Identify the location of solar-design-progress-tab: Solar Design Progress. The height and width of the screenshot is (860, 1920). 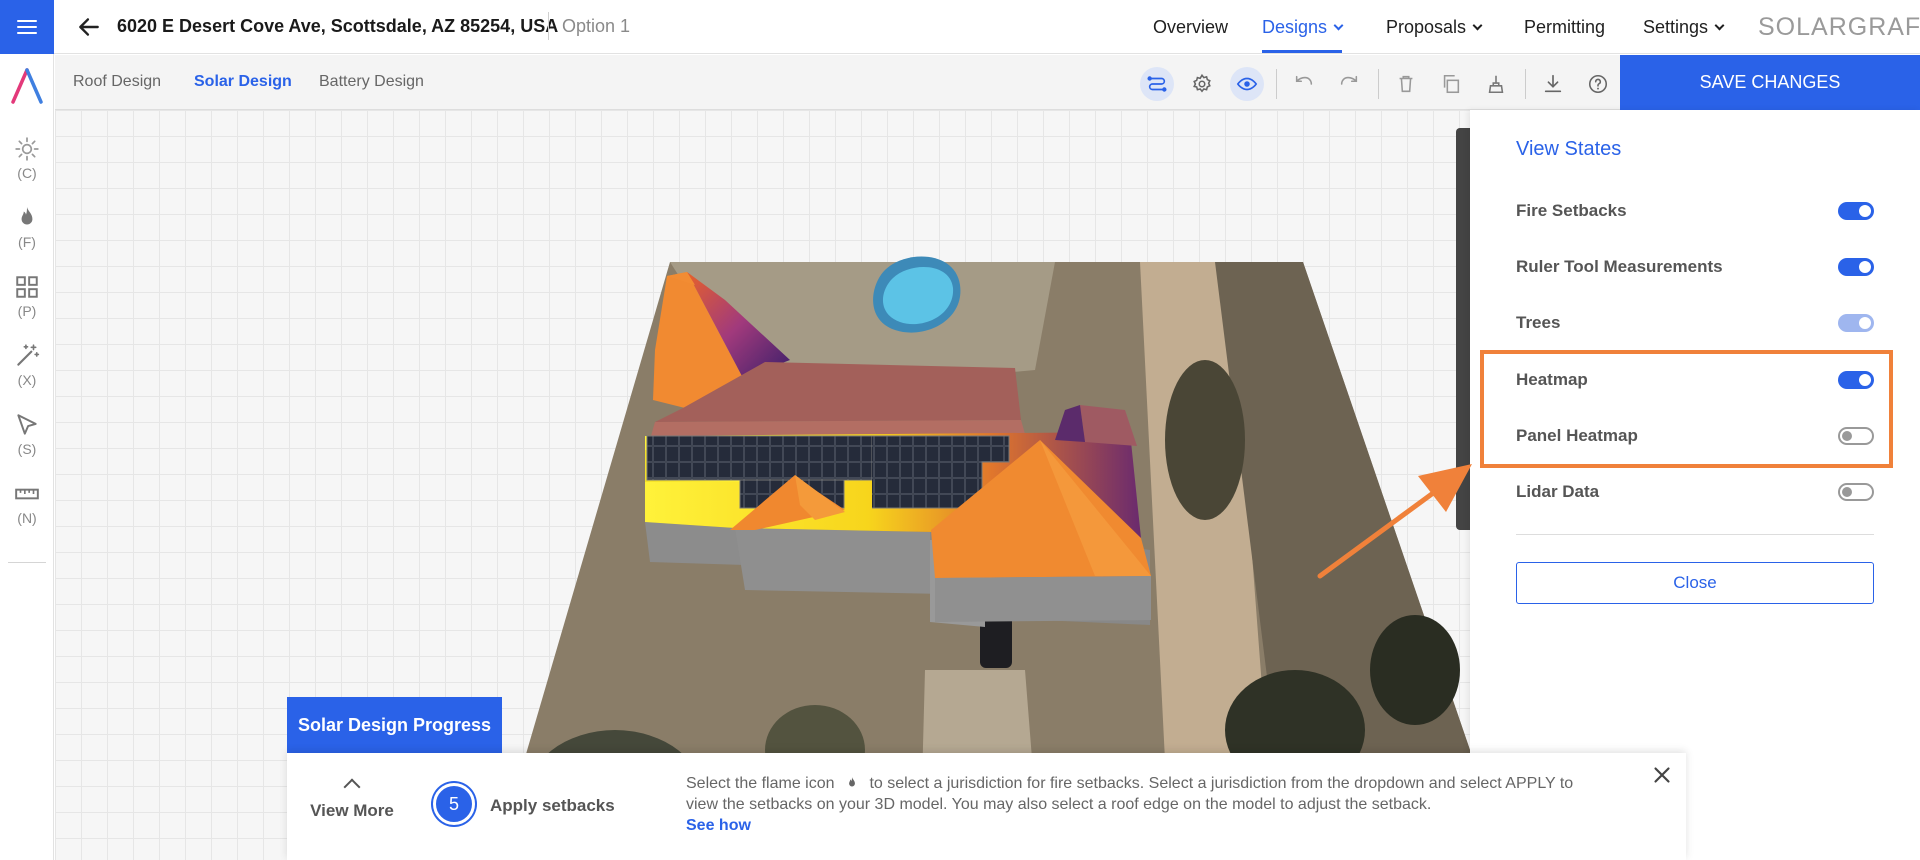
(394, 725).